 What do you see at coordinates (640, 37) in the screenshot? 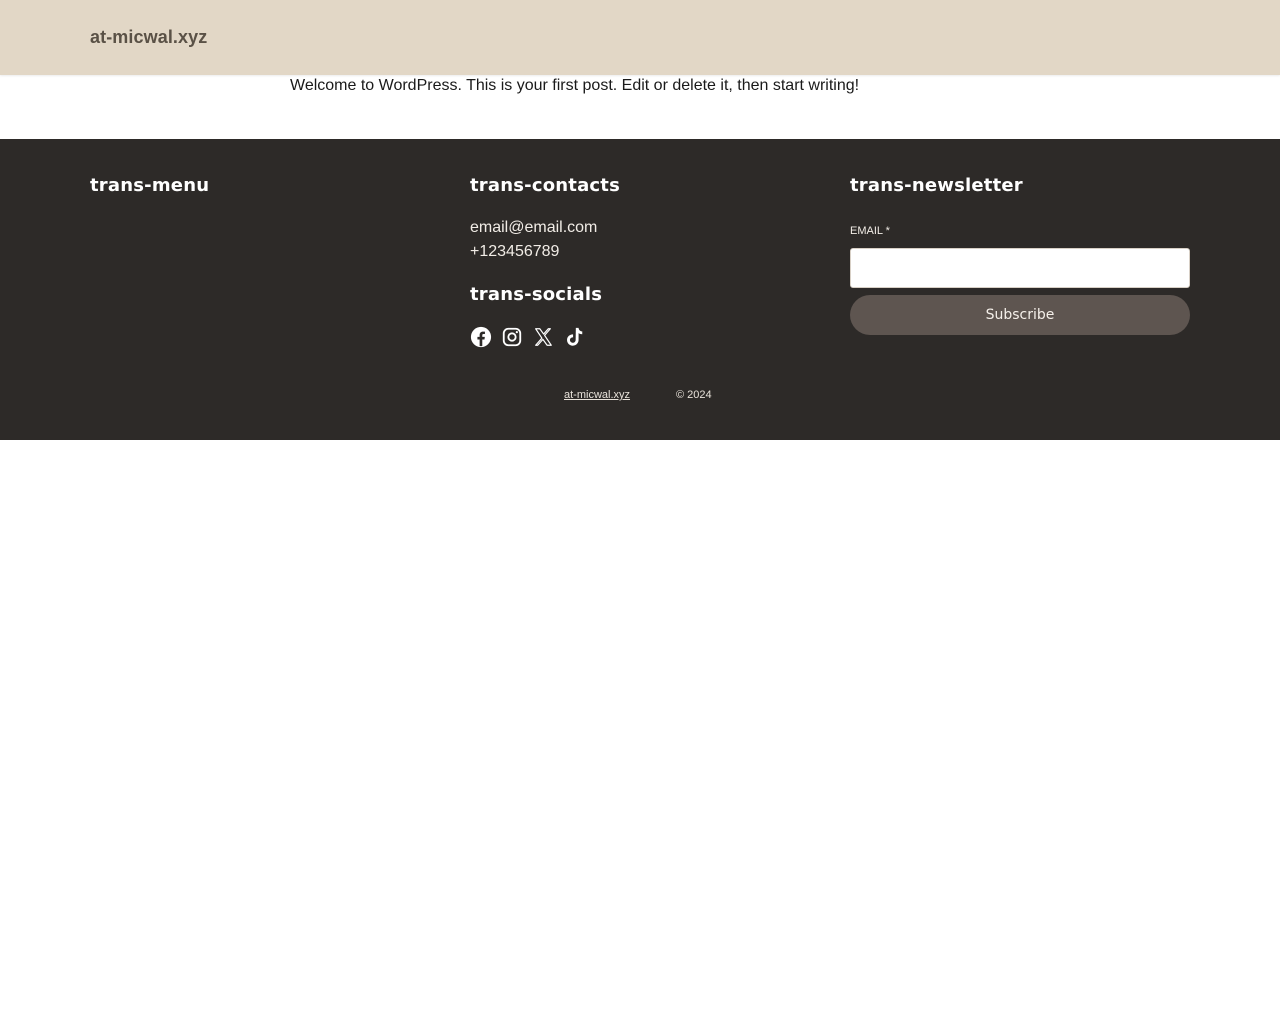
I see `site-header: at-micwal.xyz` at bounding box center [640, 37].